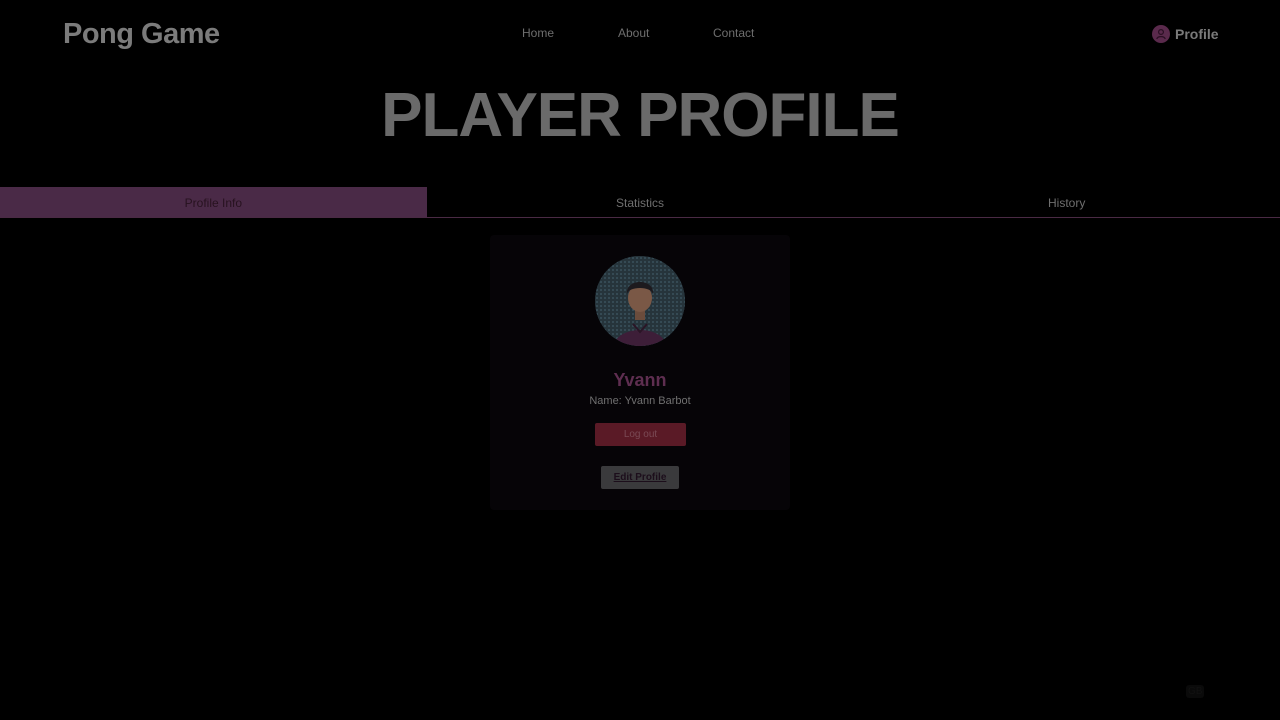 The image size is (1280, 720). Describe the element at coordinates (640, 380) in the screenshot. I see `username: Yvann` at that location.